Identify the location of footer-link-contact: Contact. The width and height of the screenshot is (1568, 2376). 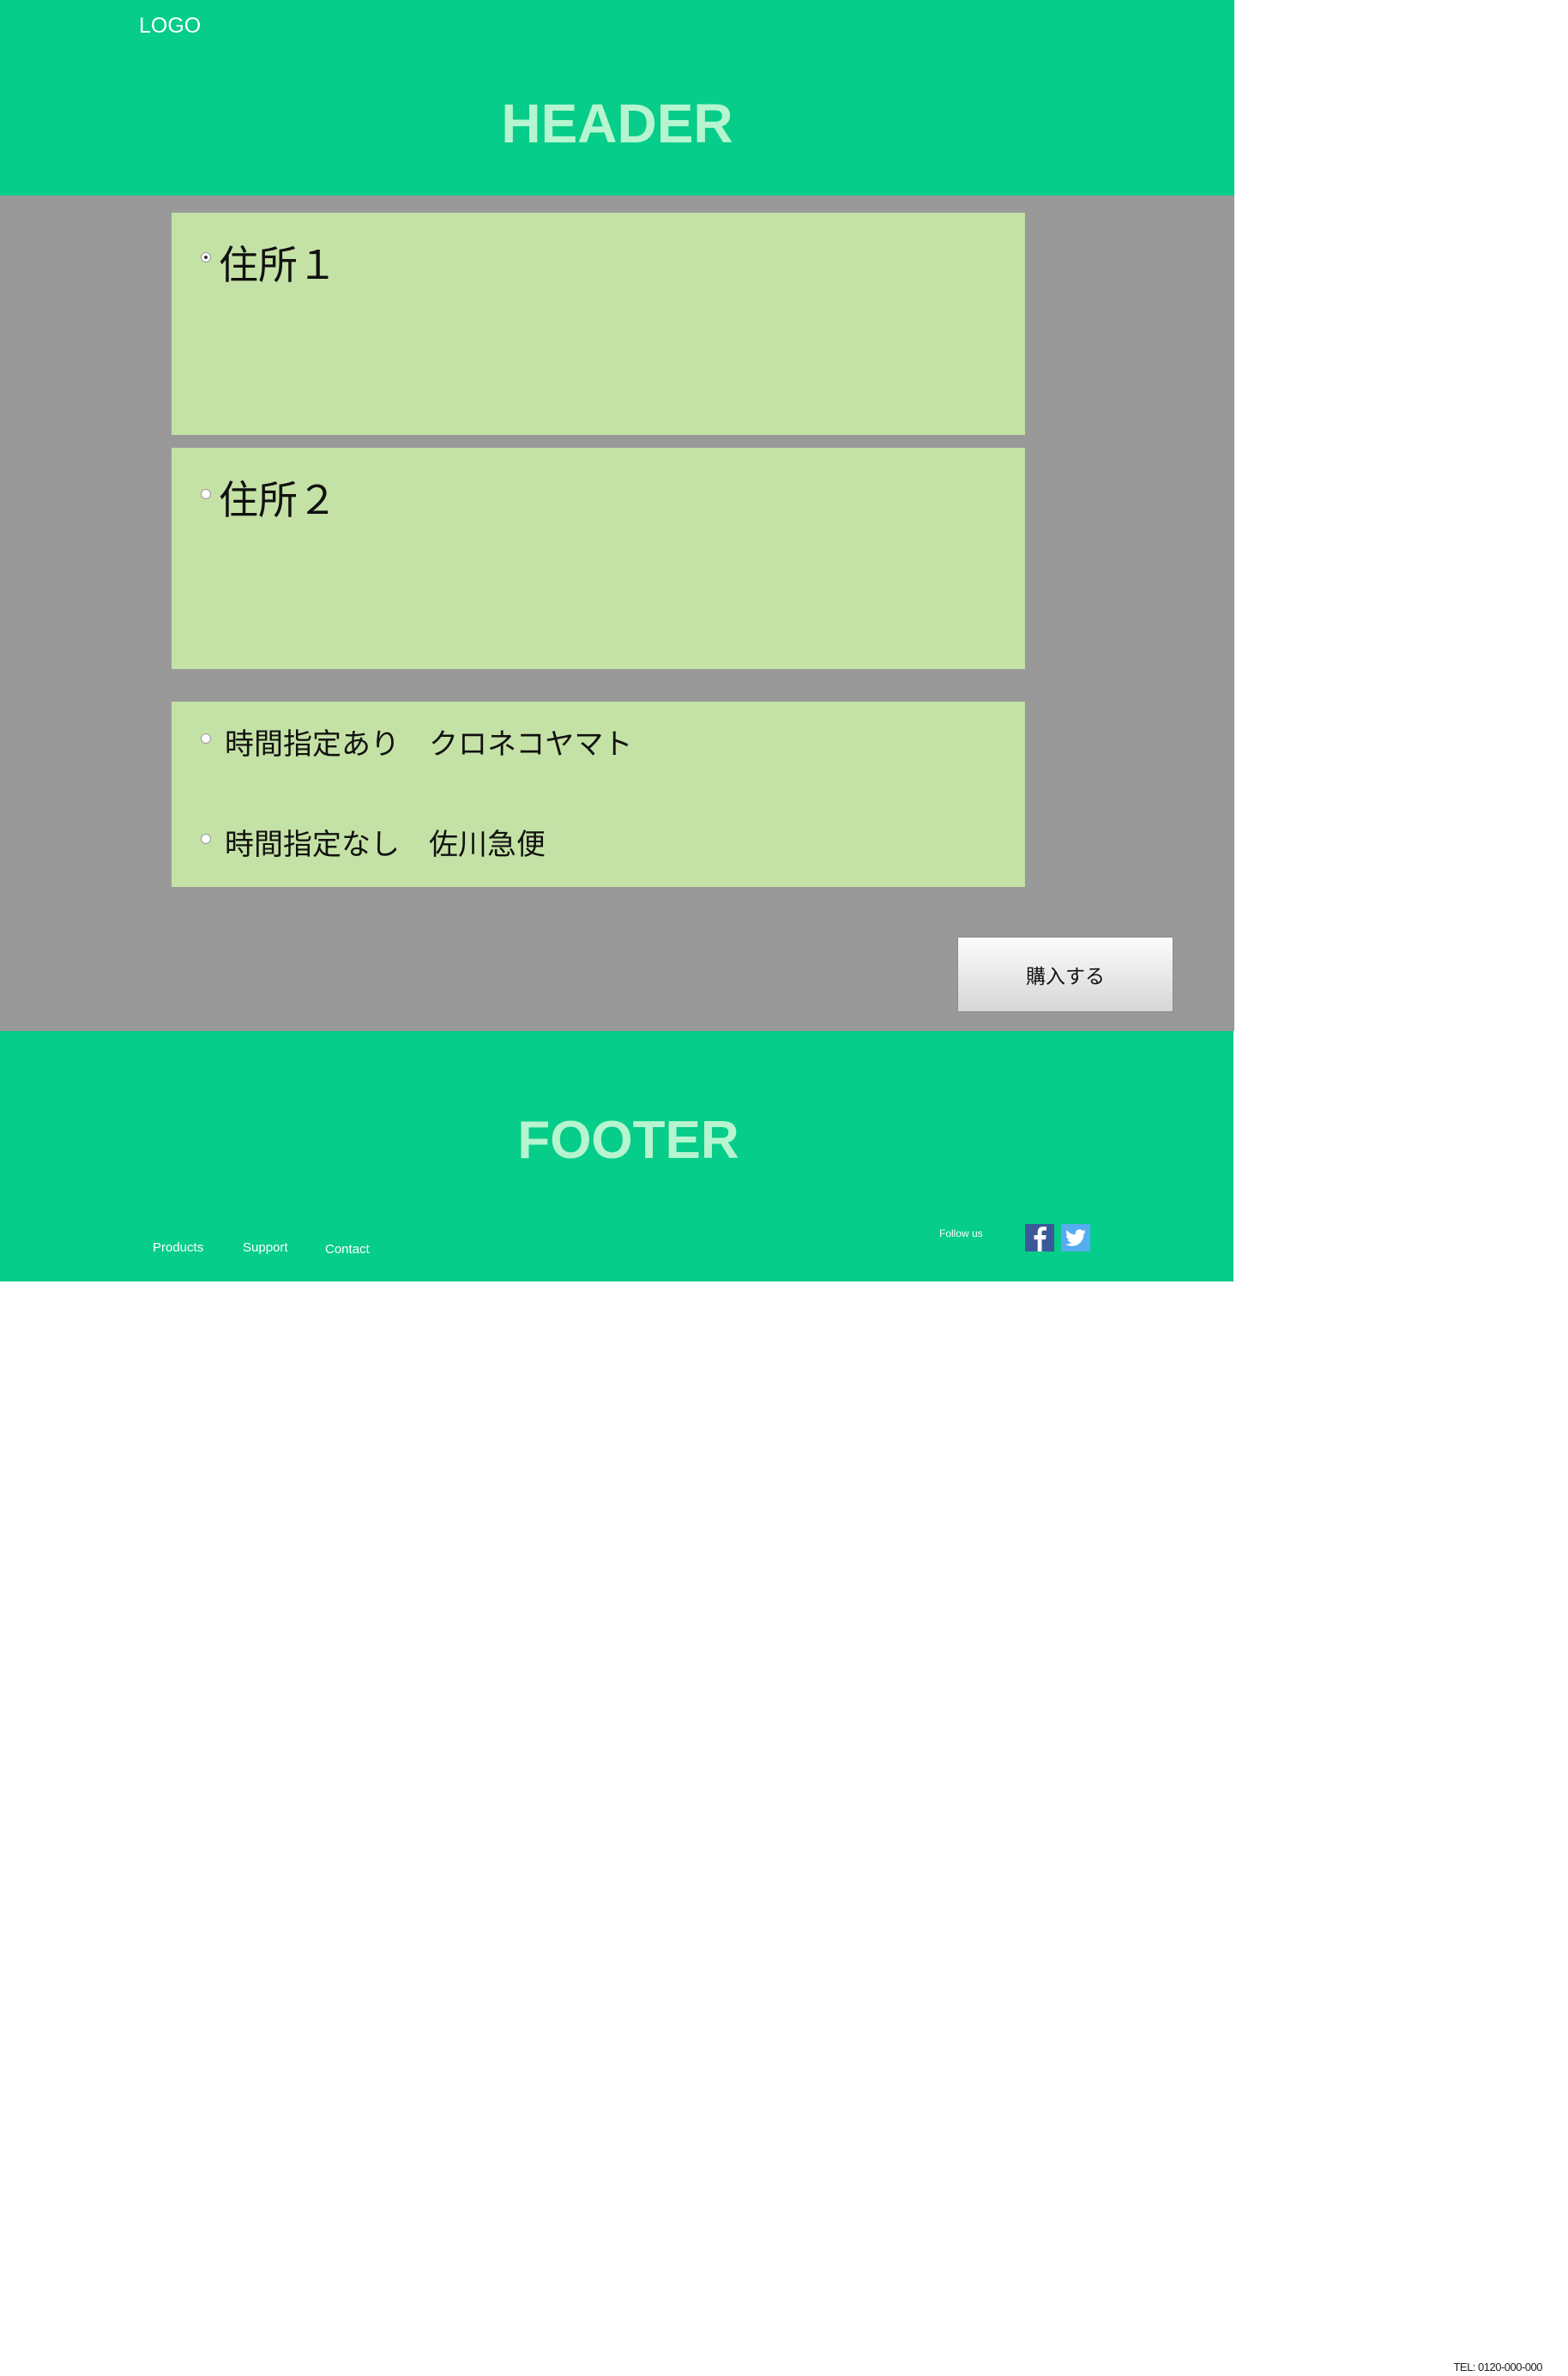
(347, 1249).